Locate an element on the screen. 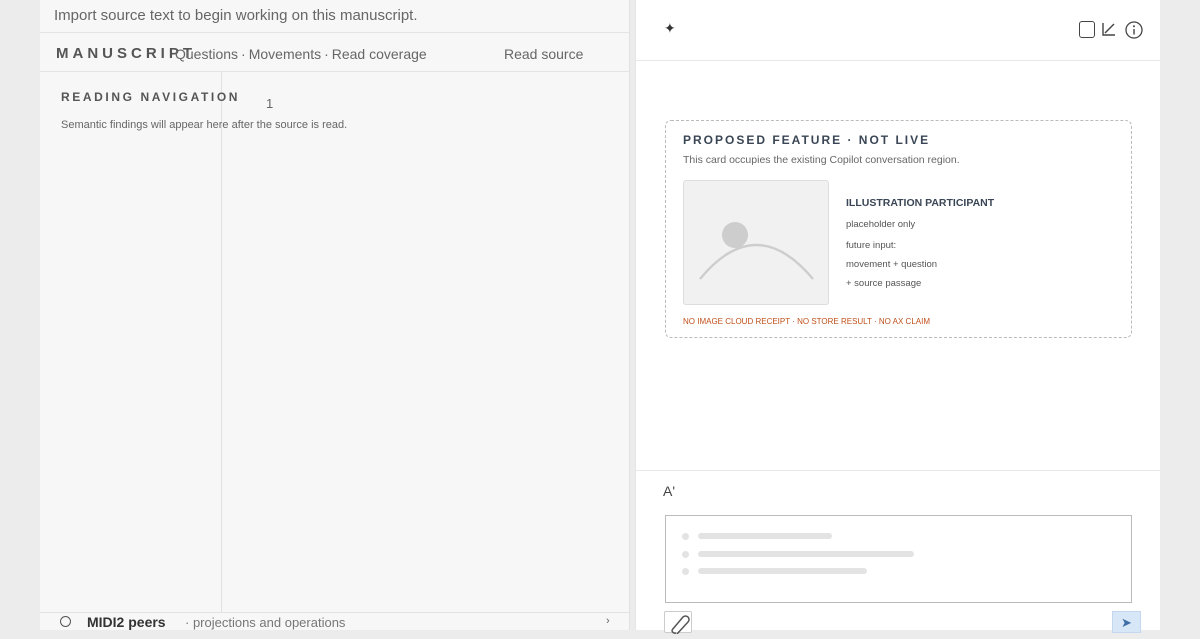 Image resolution: width=1200 pixels, height=639 pixels. window-gutter is located at coordinates (1180, 315).